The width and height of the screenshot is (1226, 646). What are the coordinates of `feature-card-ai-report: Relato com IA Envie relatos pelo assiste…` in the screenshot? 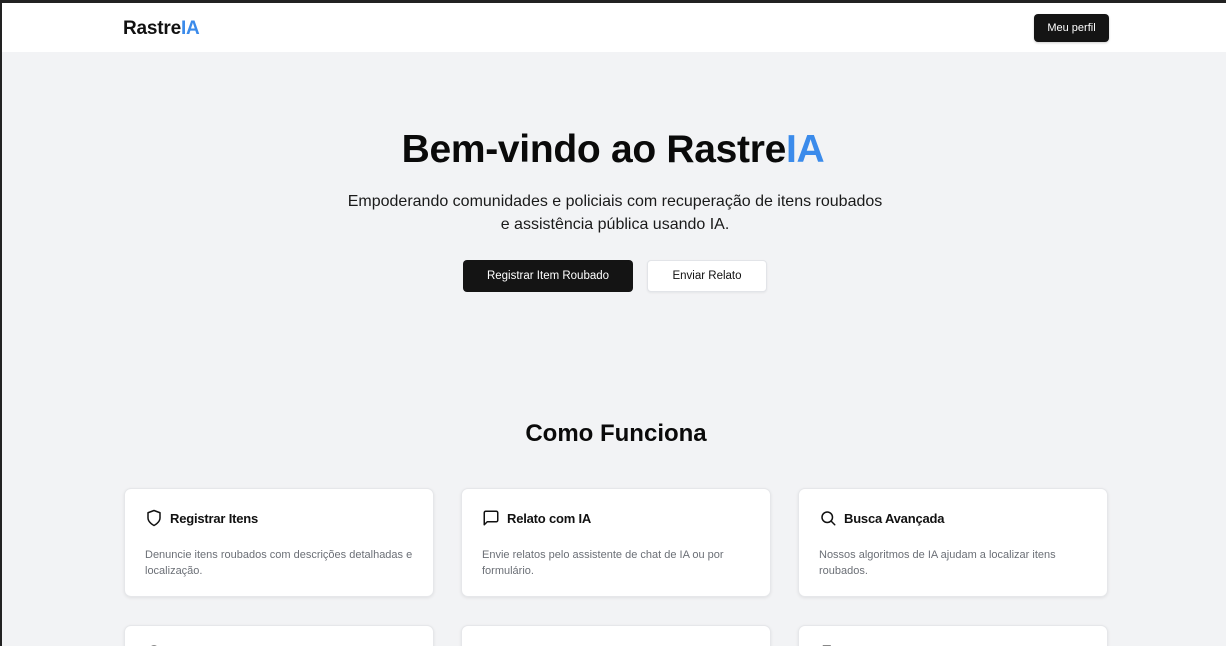 It's located at (616, 542).